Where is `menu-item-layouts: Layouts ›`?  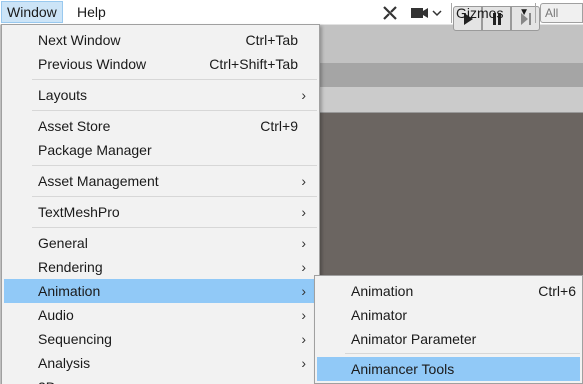 menu-item-layouts: Layouts › is located at coordinates (160, 95).